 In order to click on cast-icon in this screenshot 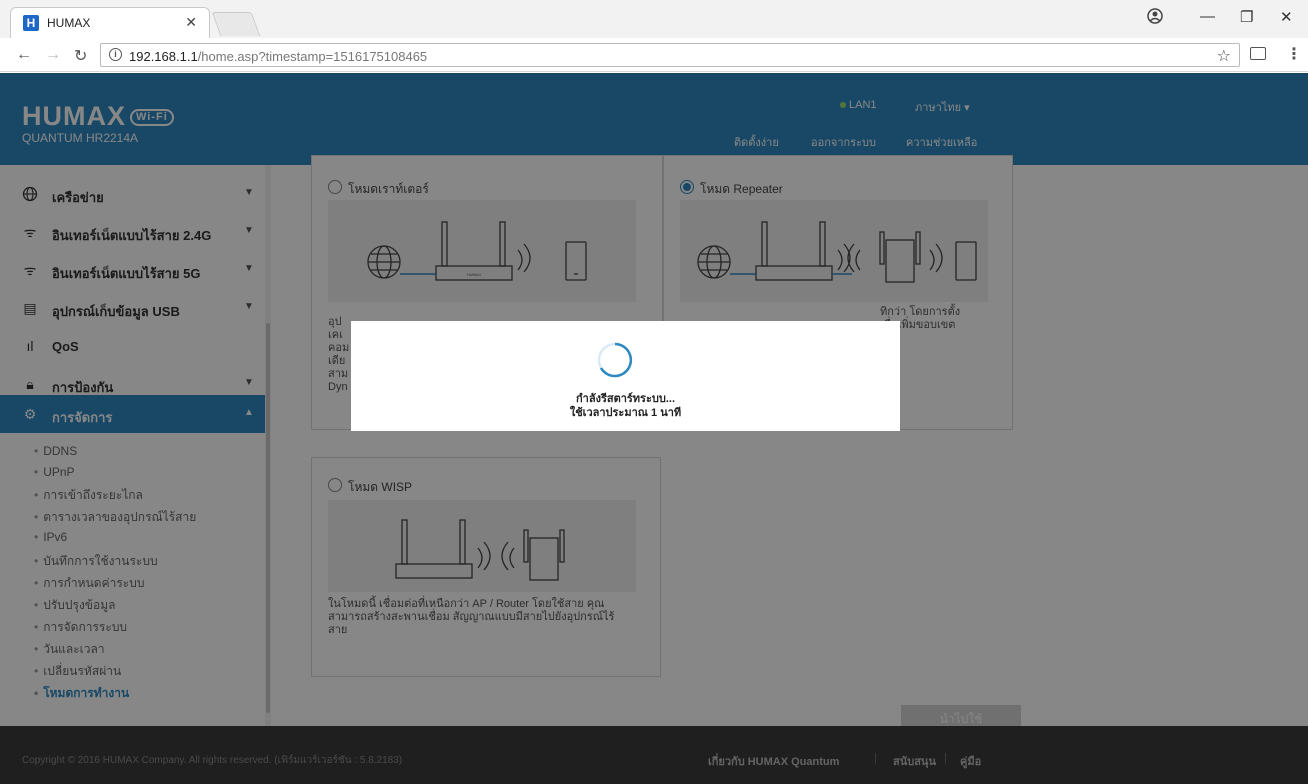, I will do `click(1258, 53)`.